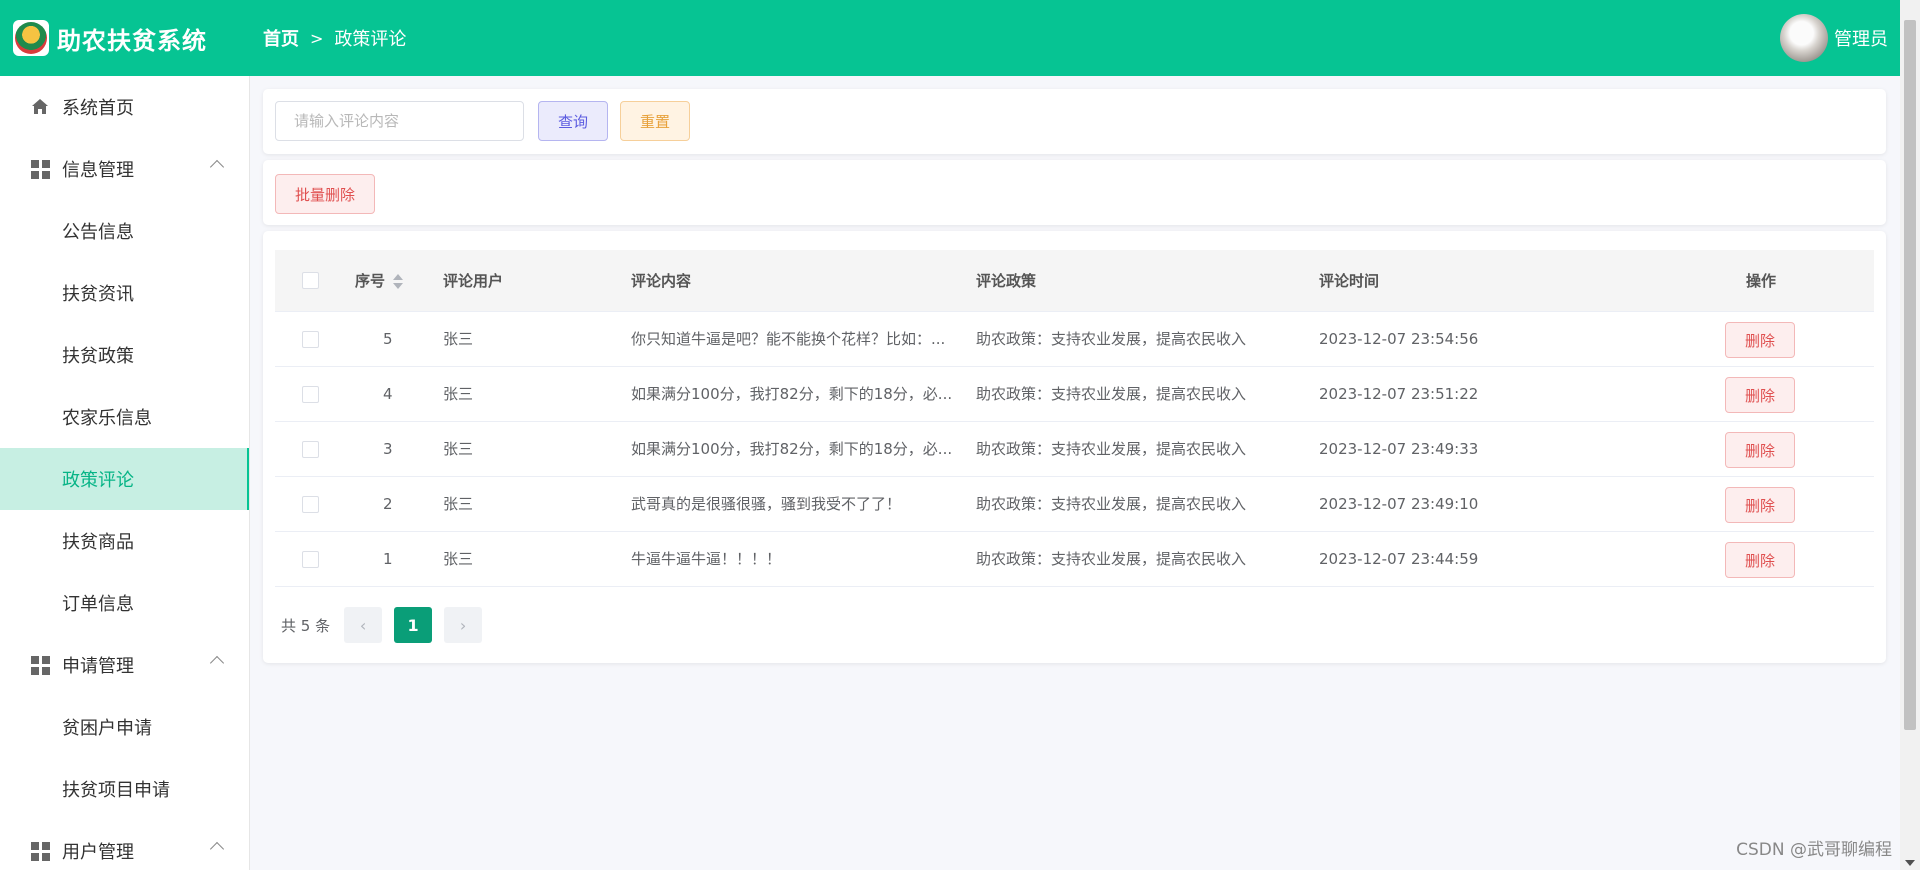 This screenshot has height=870, width=1920. I want to click on page-number-current: 1, so click(413, 625).